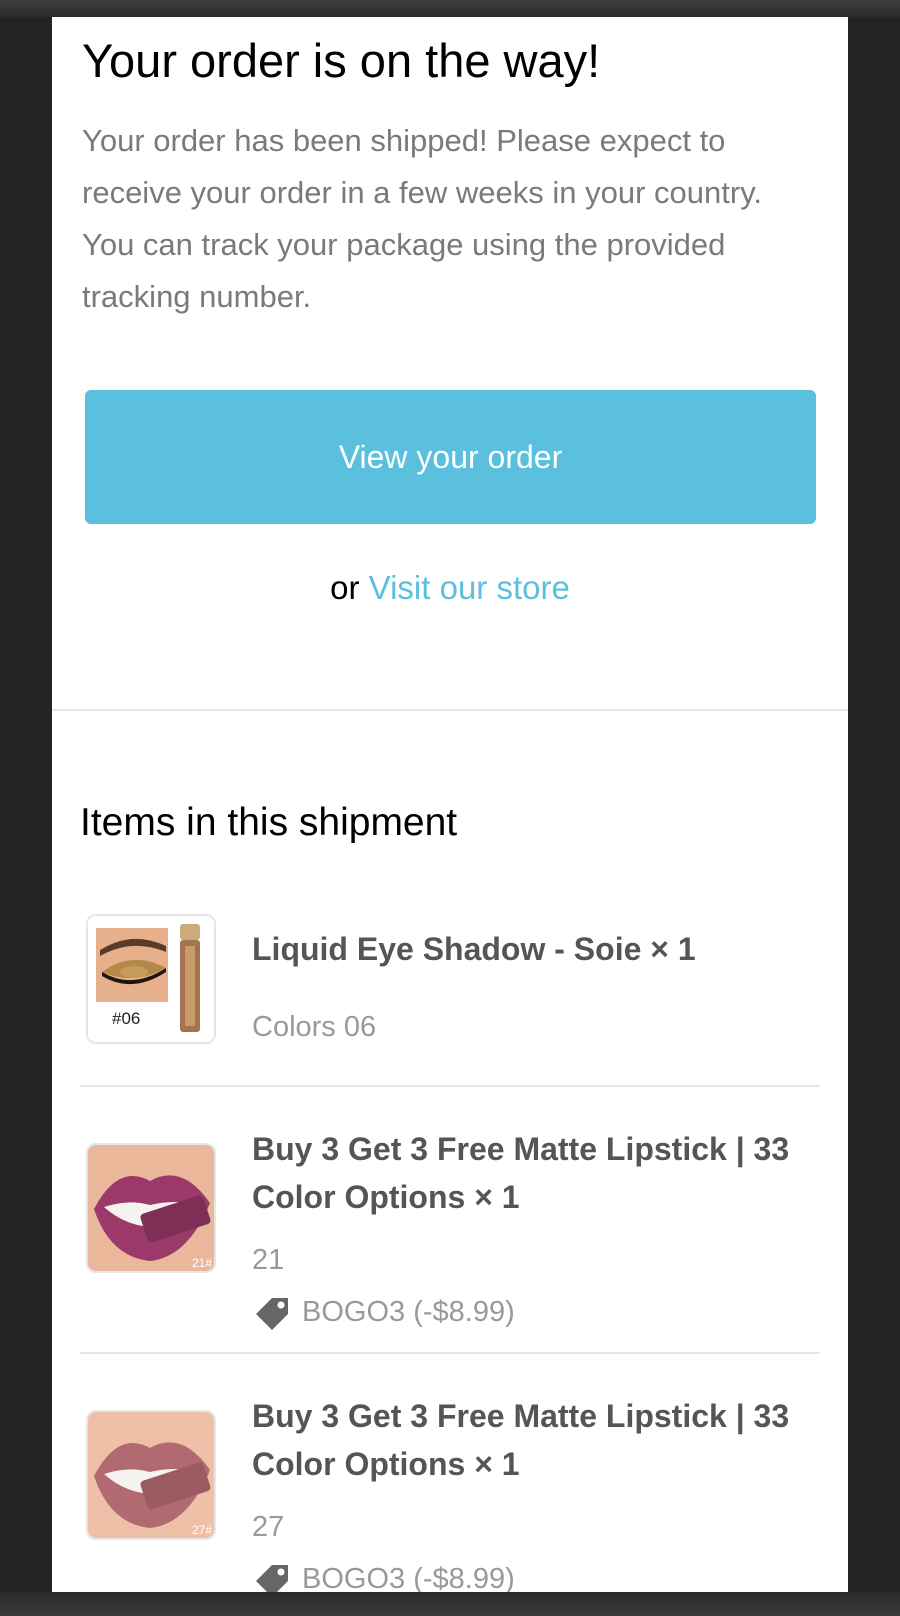  I want to click on lipstick-thumbnail-art: 21#, so click(151, 1208).